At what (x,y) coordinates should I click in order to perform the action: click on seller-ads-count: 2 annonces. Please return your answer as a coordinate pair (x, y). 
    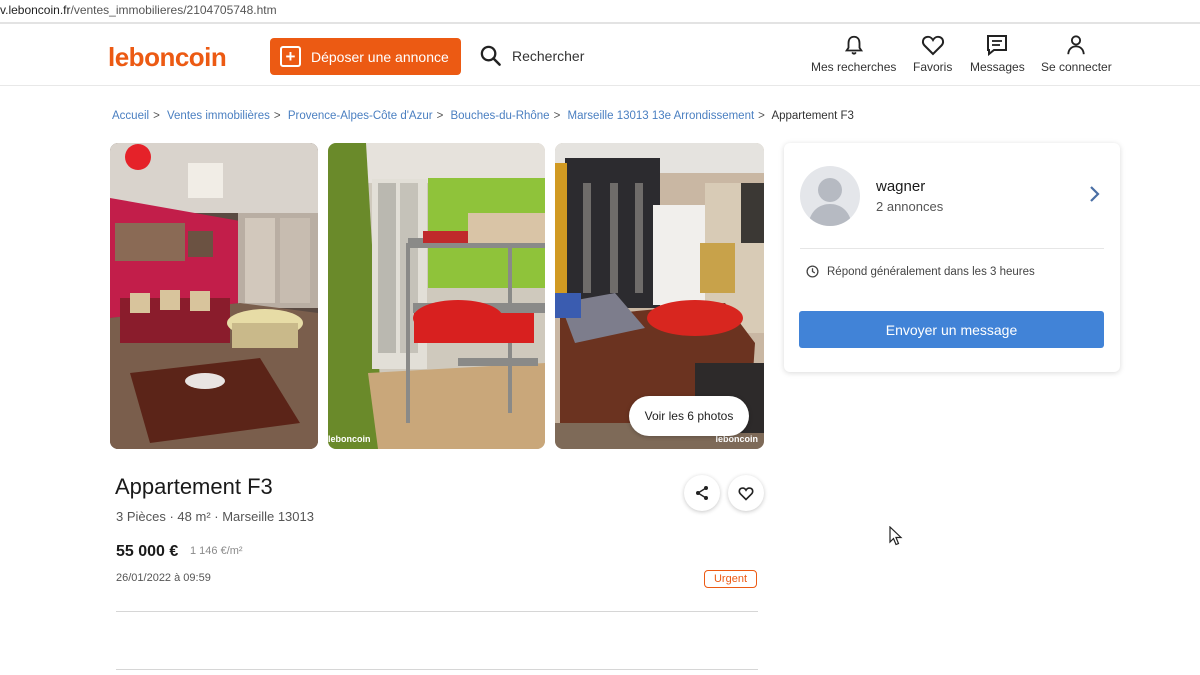
    Looking at the image, I should click on (910, 206).